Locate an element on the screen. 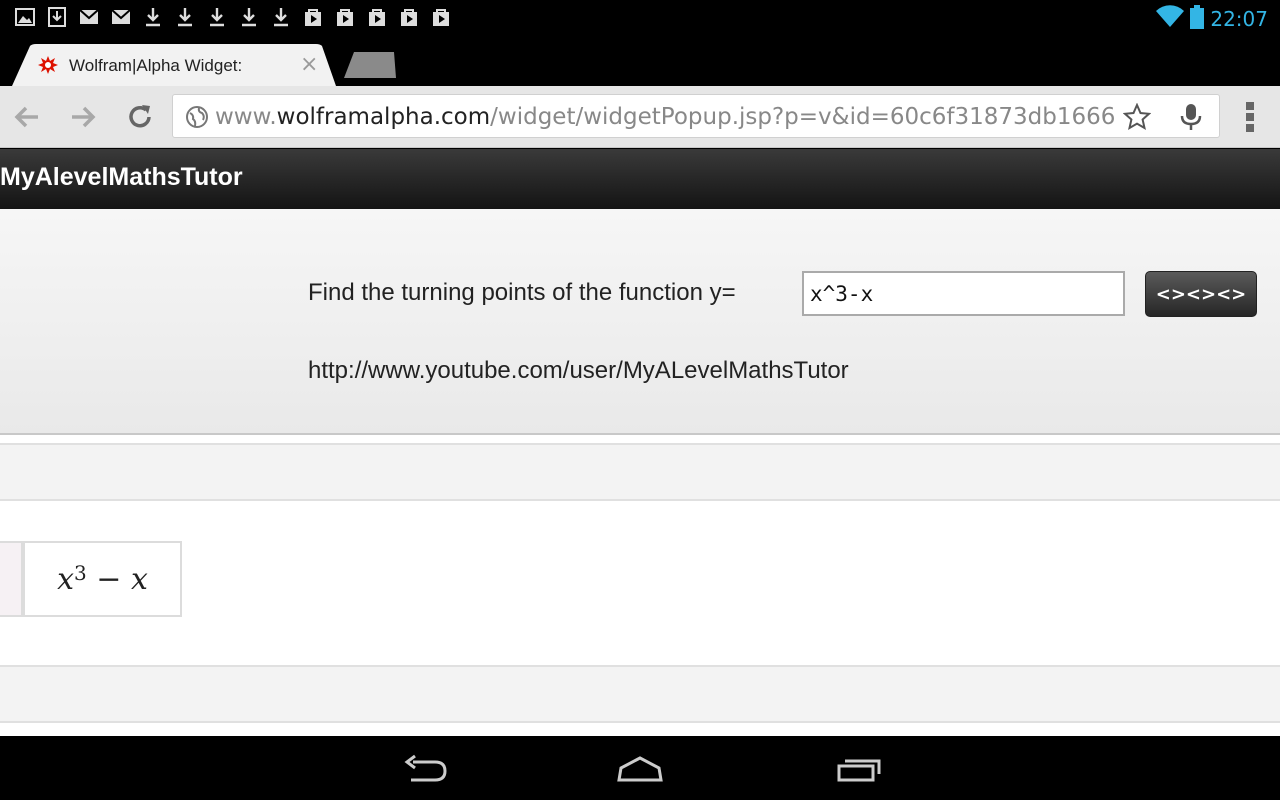 The image size is (1280, 800). back-arrow-icon is located at coordinates (26, 117).